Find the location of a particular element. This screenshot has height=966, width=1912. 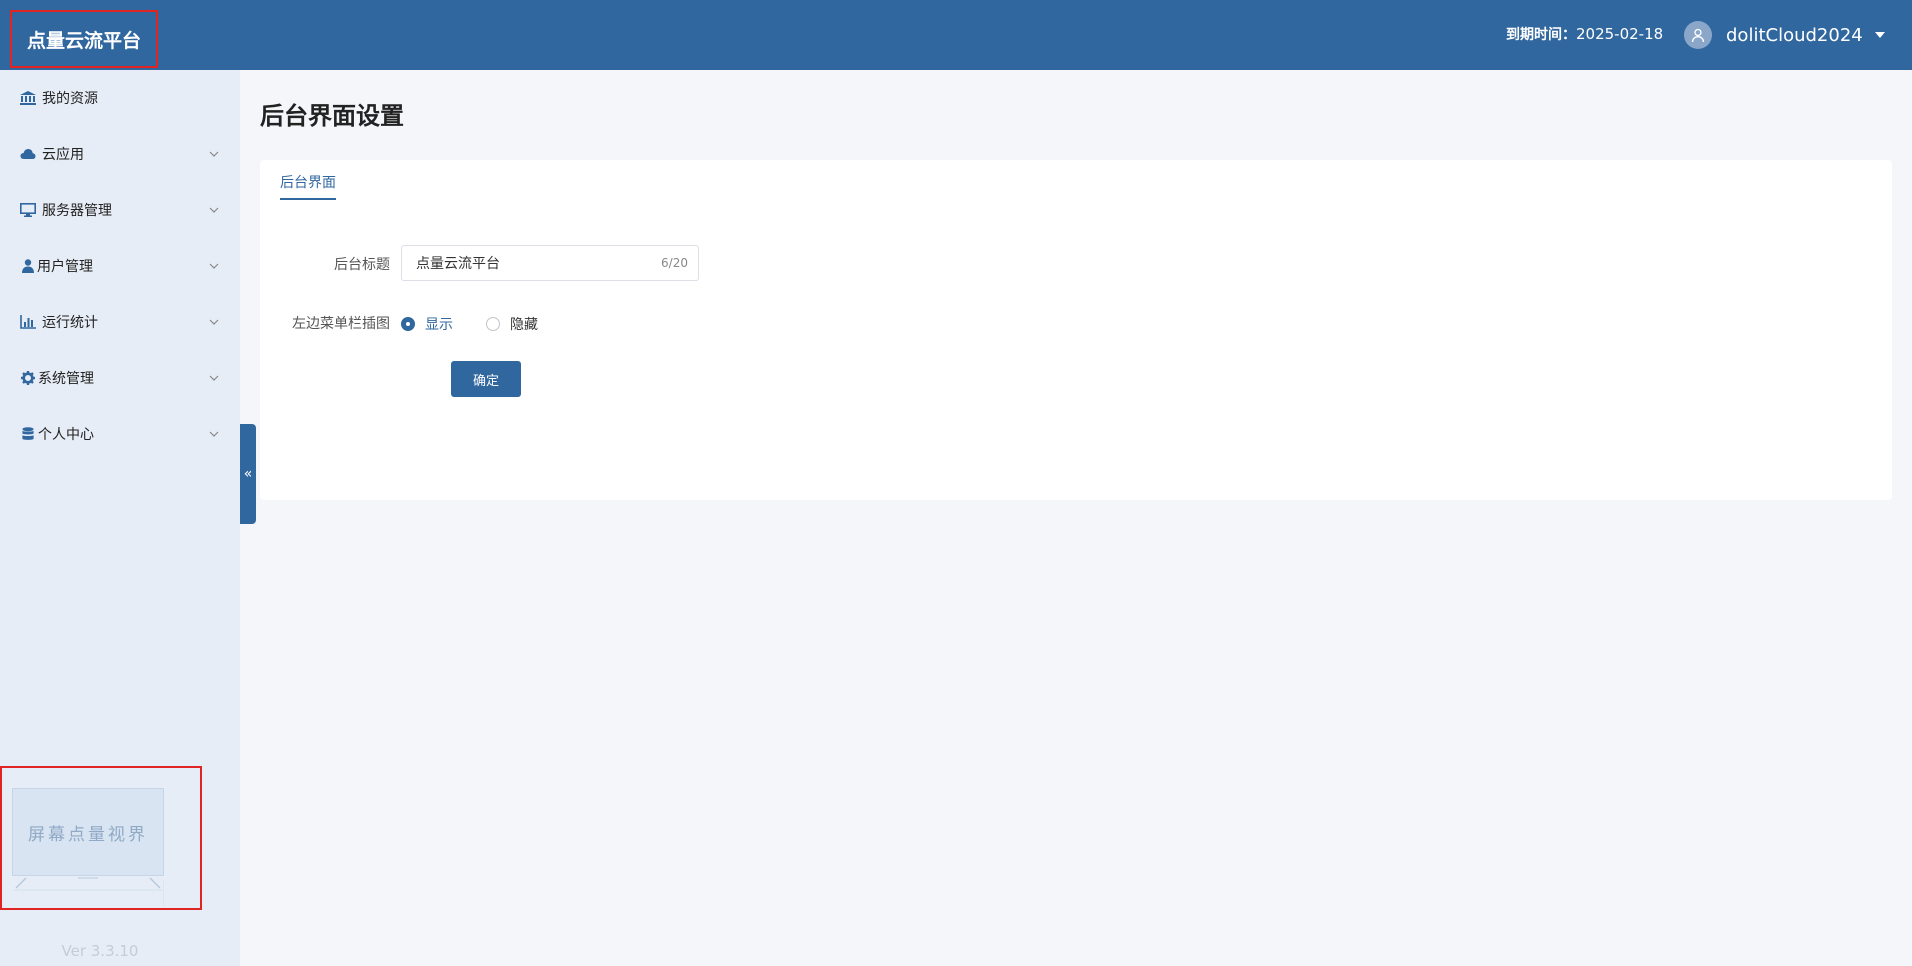

sidebar-illustration: 屏幕点量视界 is located at coordinates (101, 838).